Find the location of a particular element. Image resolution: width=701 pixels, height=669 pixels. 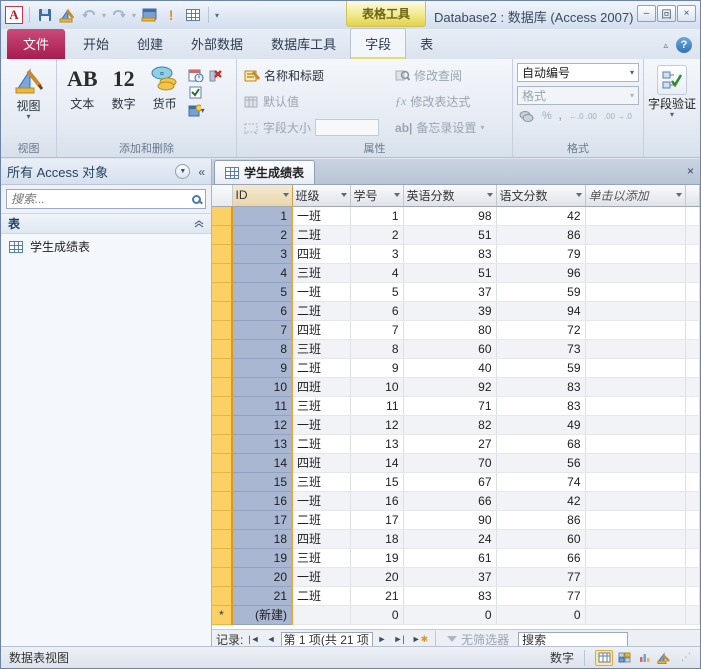

modify-expression-button: ƒx 修改表达式 is located at coordinates (439, 101).